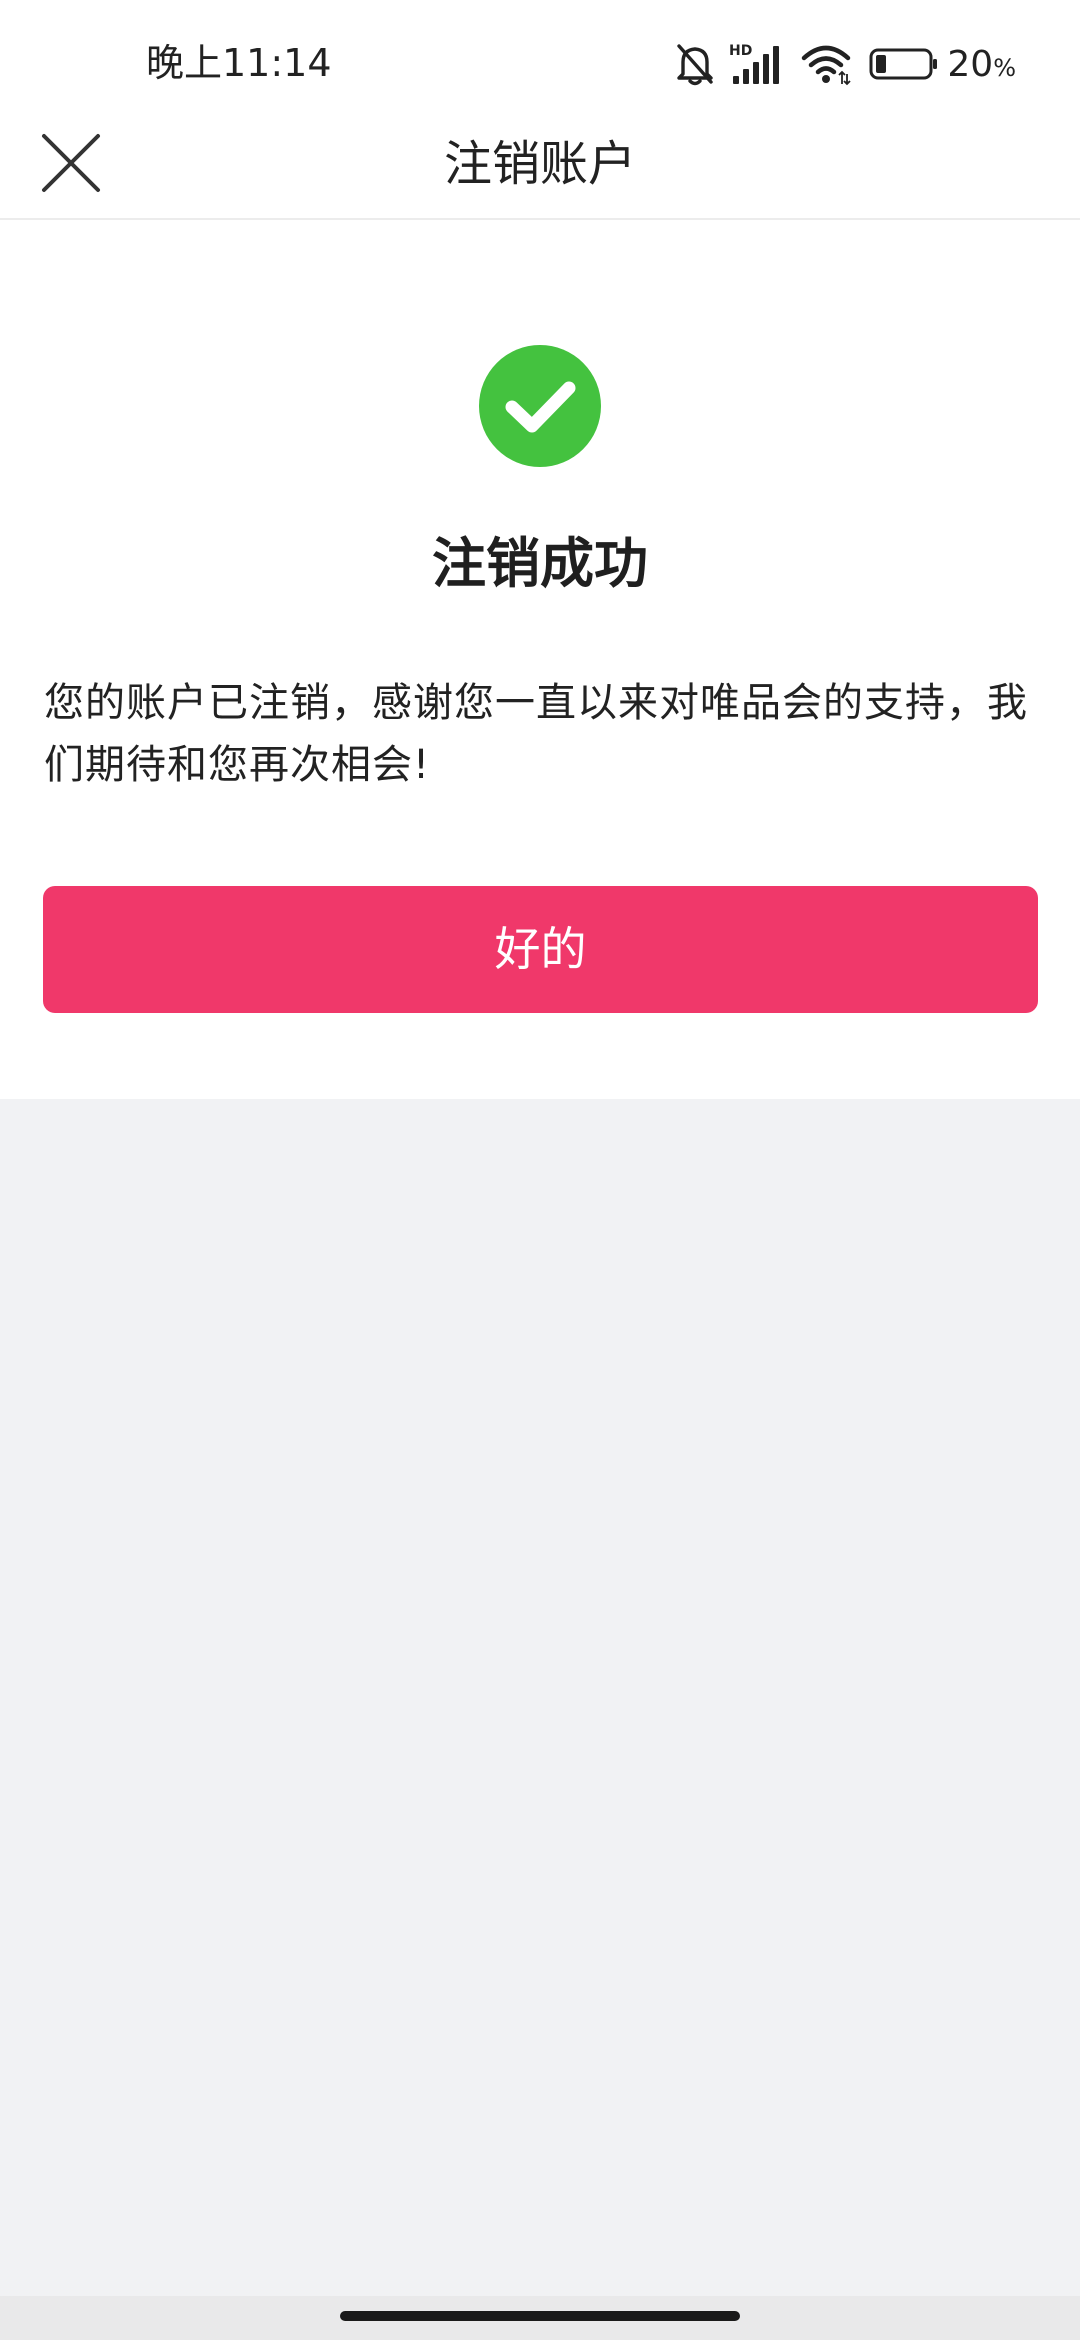 Image resolution: width=1080 pixels, height=2340 pixels. I want to click on status-icons: HD 20%, so click(845, 64).